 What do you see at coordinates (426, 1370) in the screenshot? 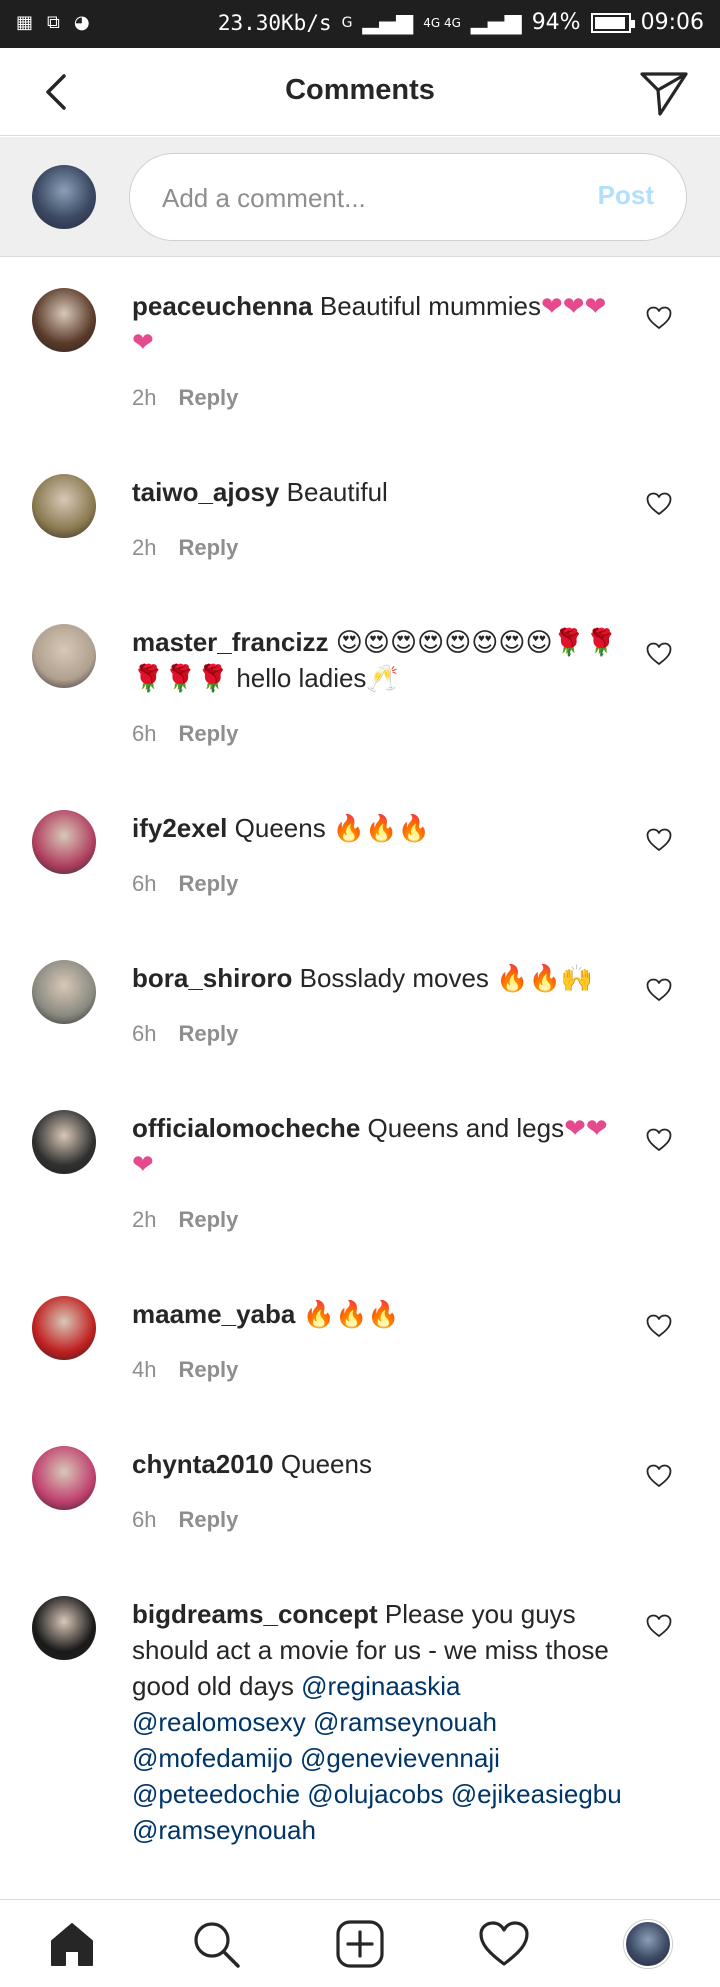
I see `comment-meta: 4h Reply` at bounding box center [426, 1370].